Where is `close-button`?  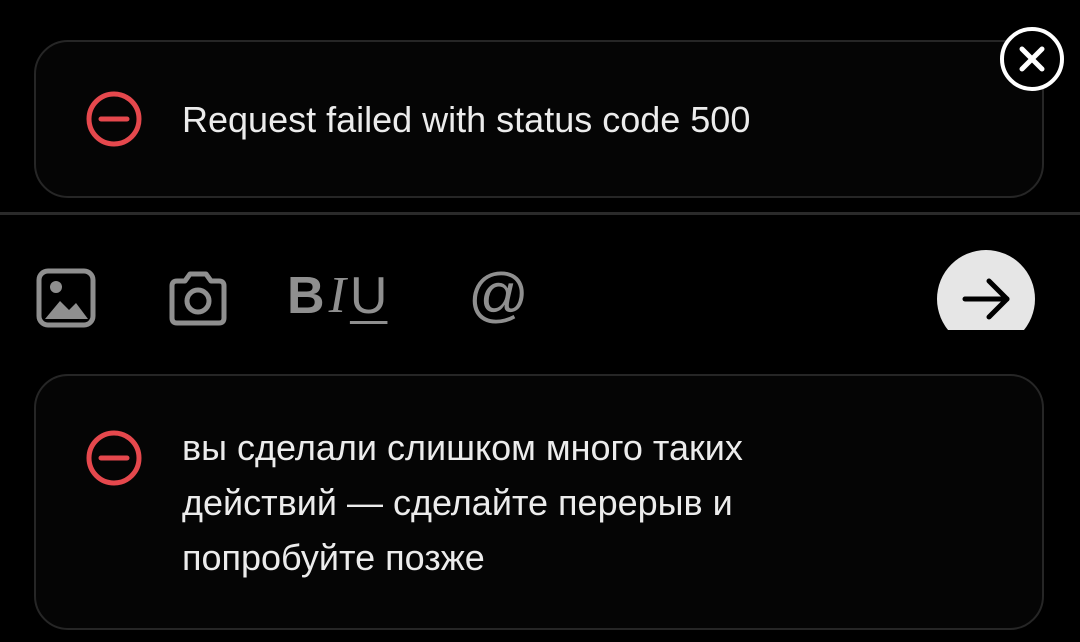 close-button is located at coordinates (1032, 59).